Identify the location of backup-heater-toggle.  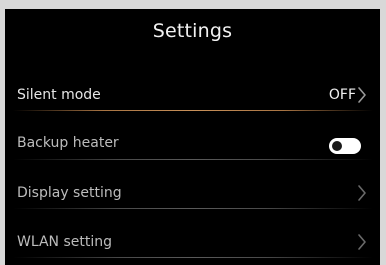
(345, 146).